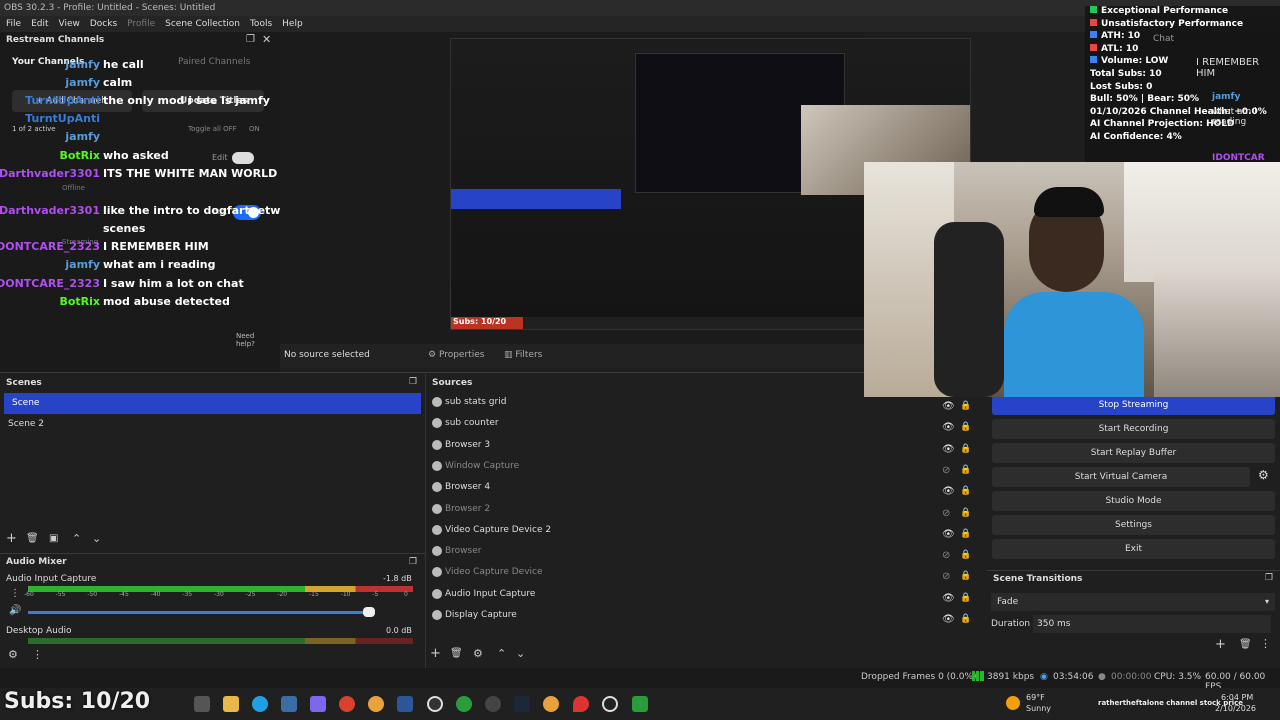 This screenshot has height=720, width=1280. I want to click on toggle-all-off: Toggle all OFF, so click(212, 129).